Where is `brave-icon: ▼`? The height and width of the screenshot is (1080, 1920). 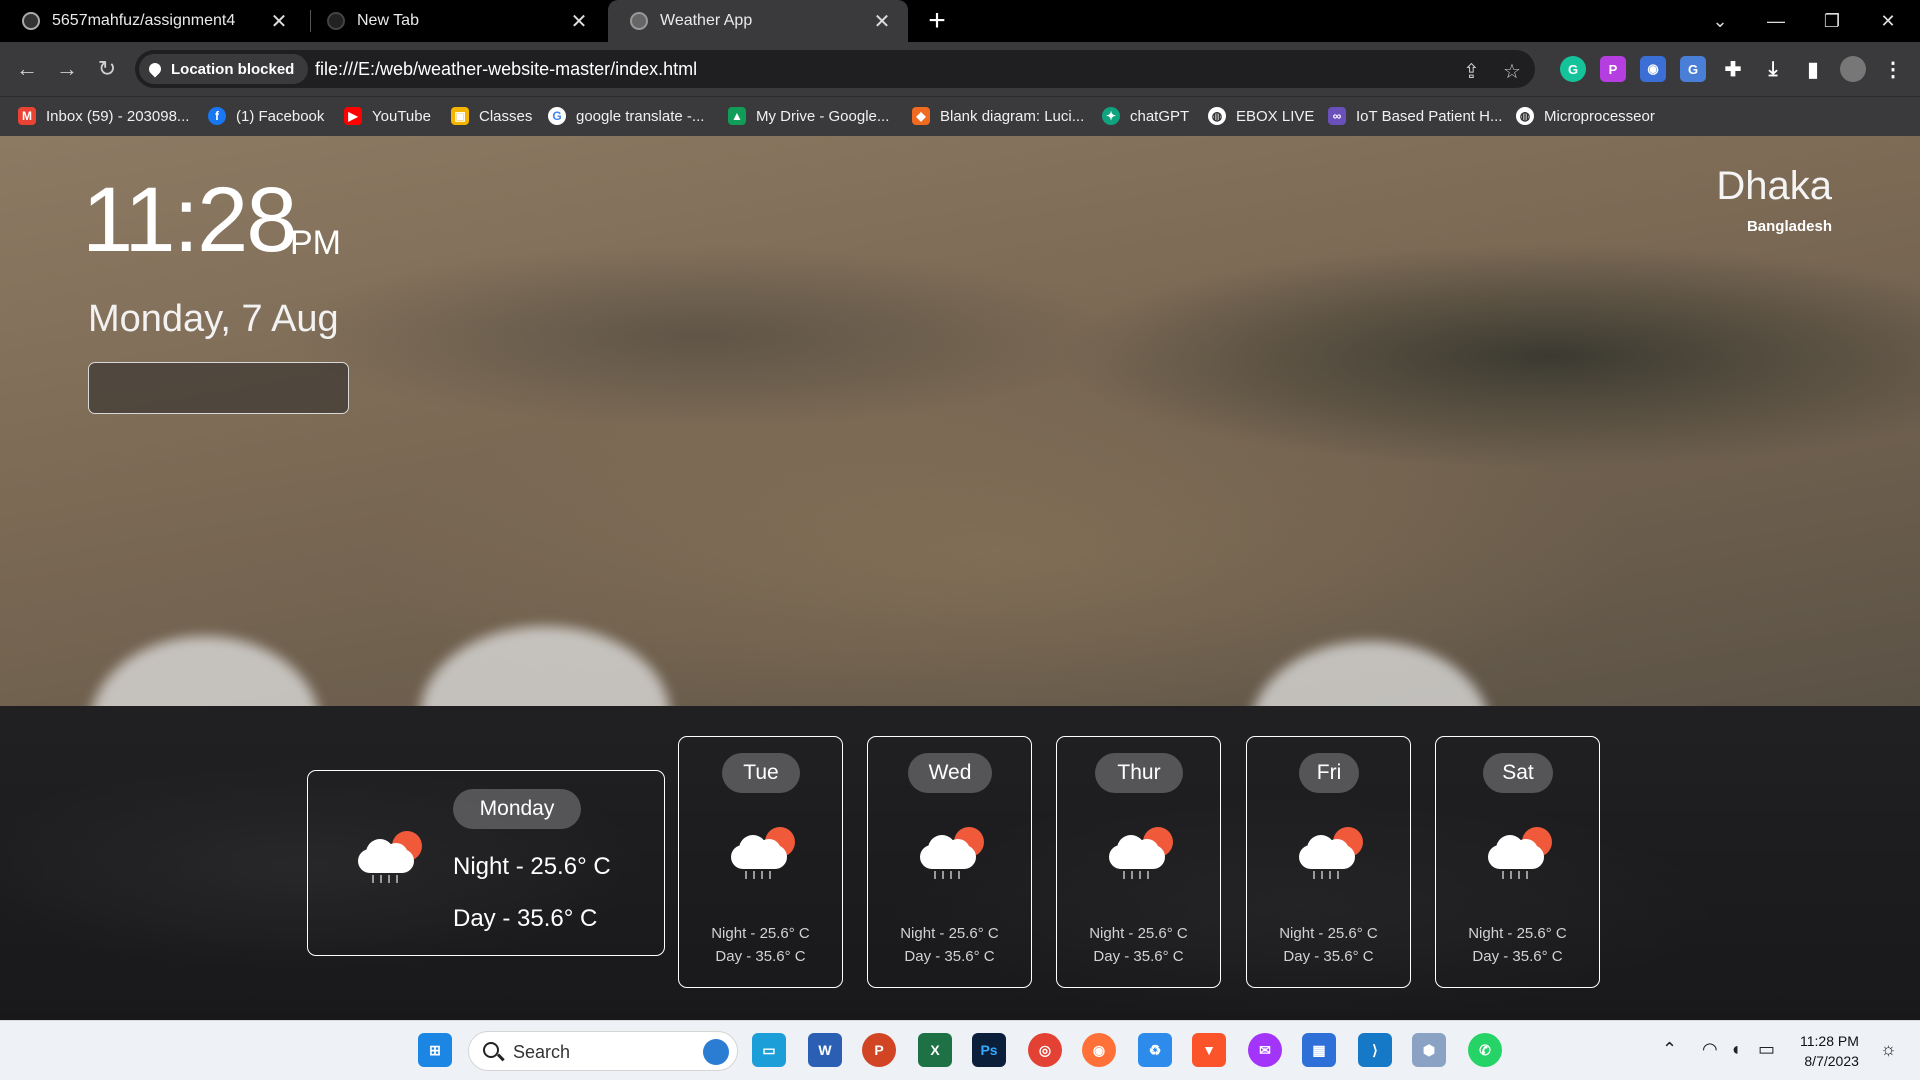 brave-icon: ▼ is located at coordinates (1209, 1050).